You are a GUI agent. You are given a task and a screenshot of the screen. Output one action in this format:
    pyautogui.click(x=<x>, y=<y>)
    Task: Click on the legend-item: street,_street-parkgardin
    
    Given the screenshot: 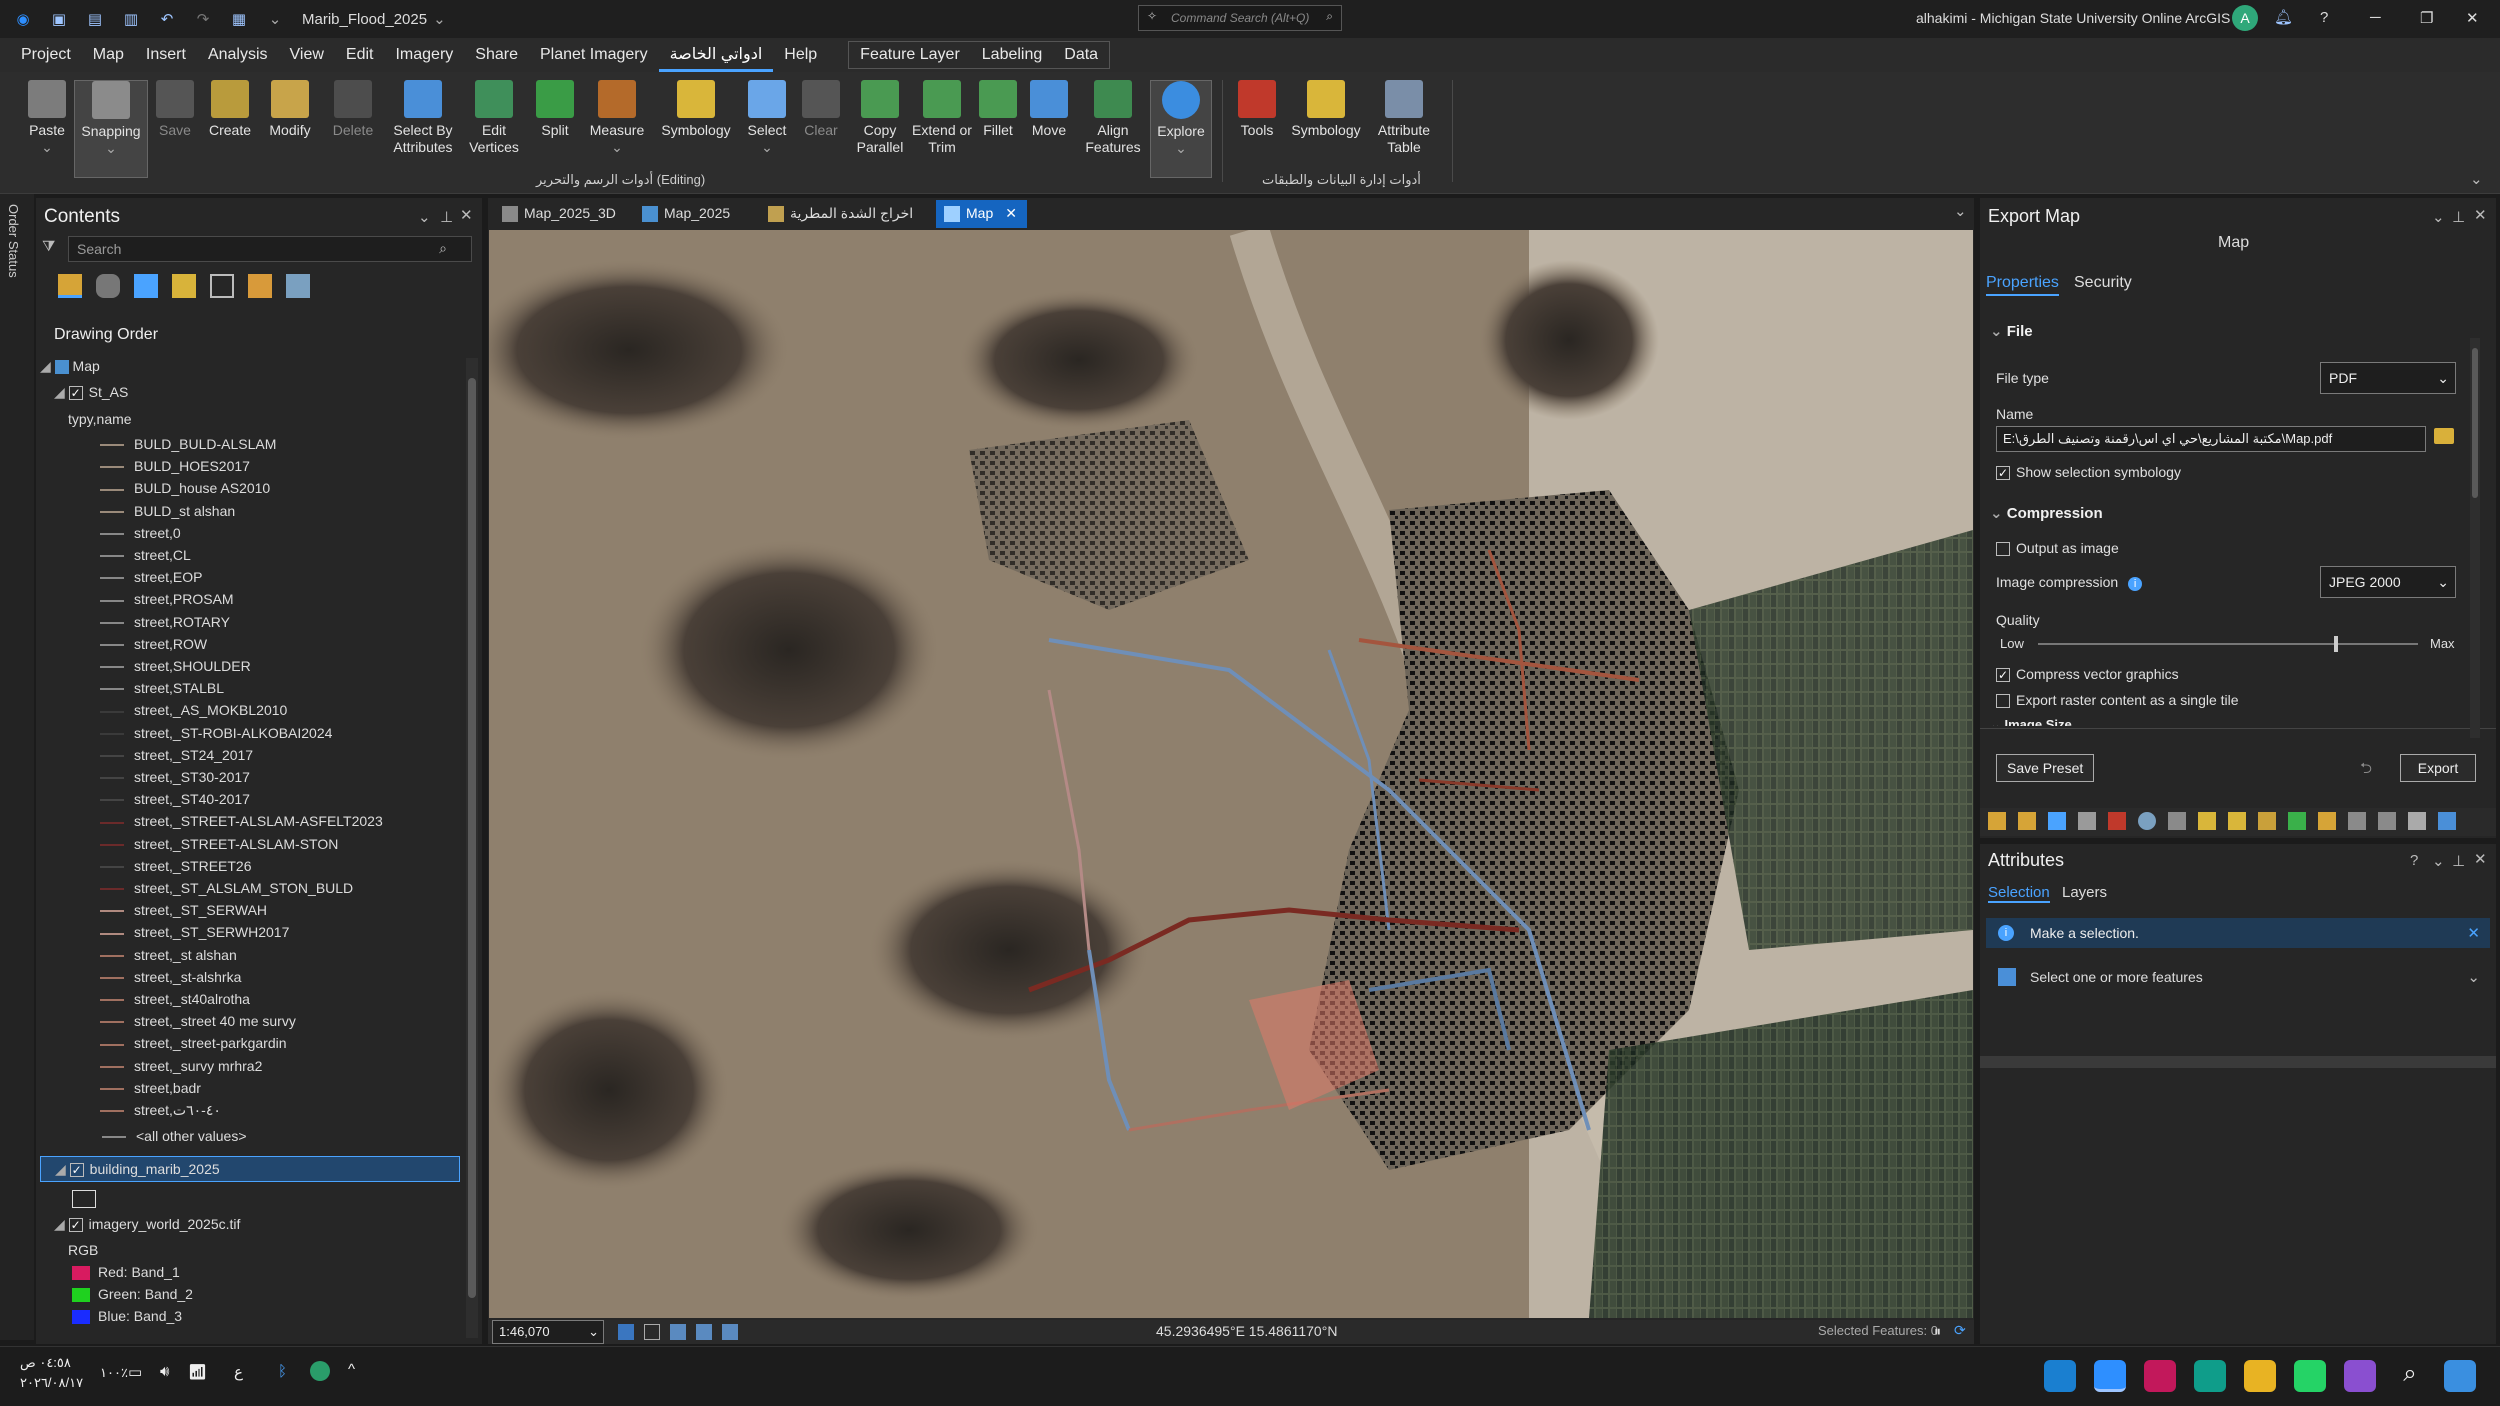 What is the action you would take?
    pyautogui.click(x=193, y=1043)
    